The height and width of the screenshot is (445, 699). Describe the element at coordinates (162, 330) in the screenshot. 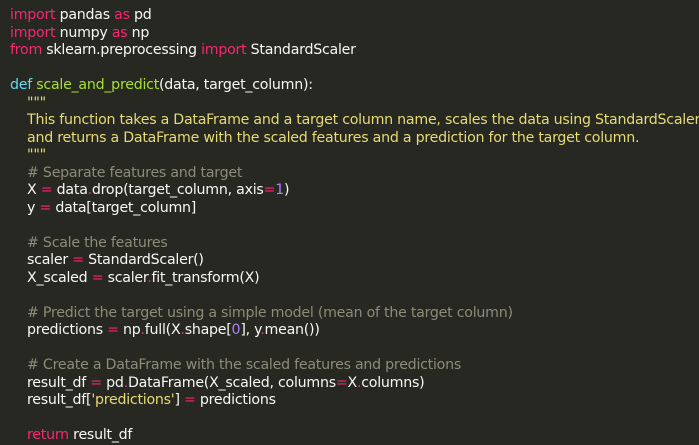

I see `code-text: full(X` at that location.